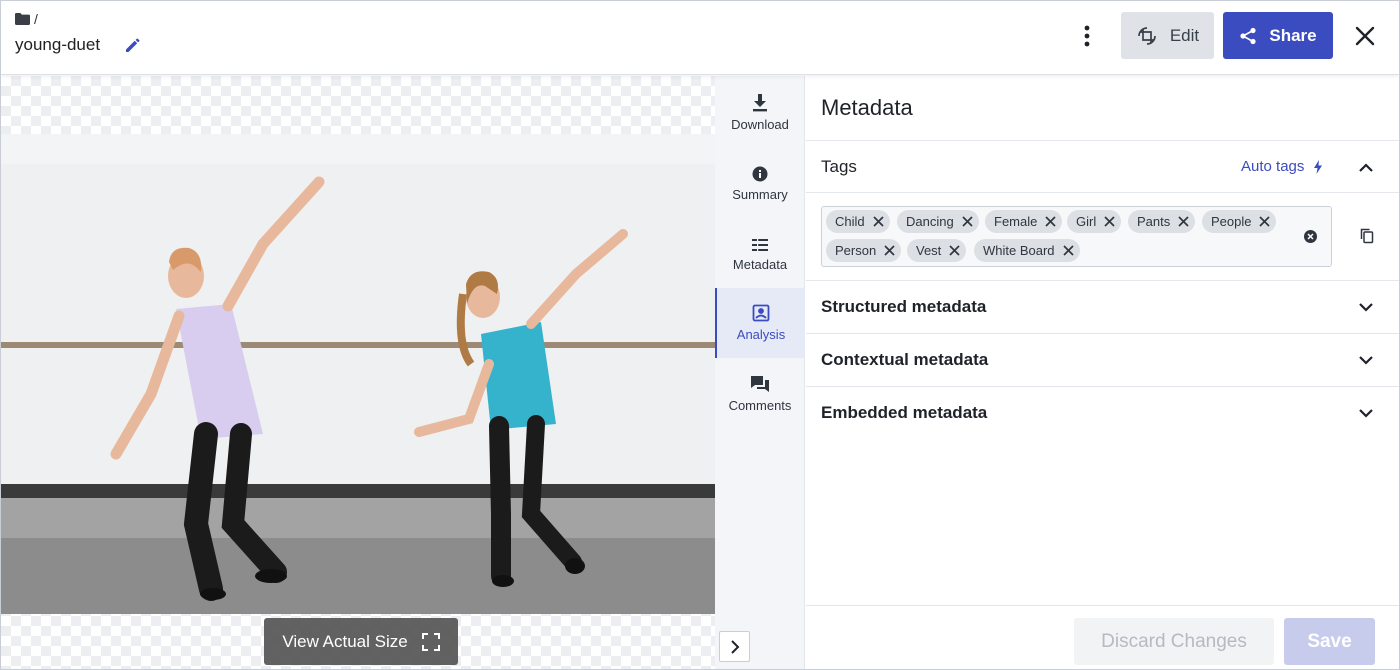  I want to click on pencil-icon, so click(133, 45).